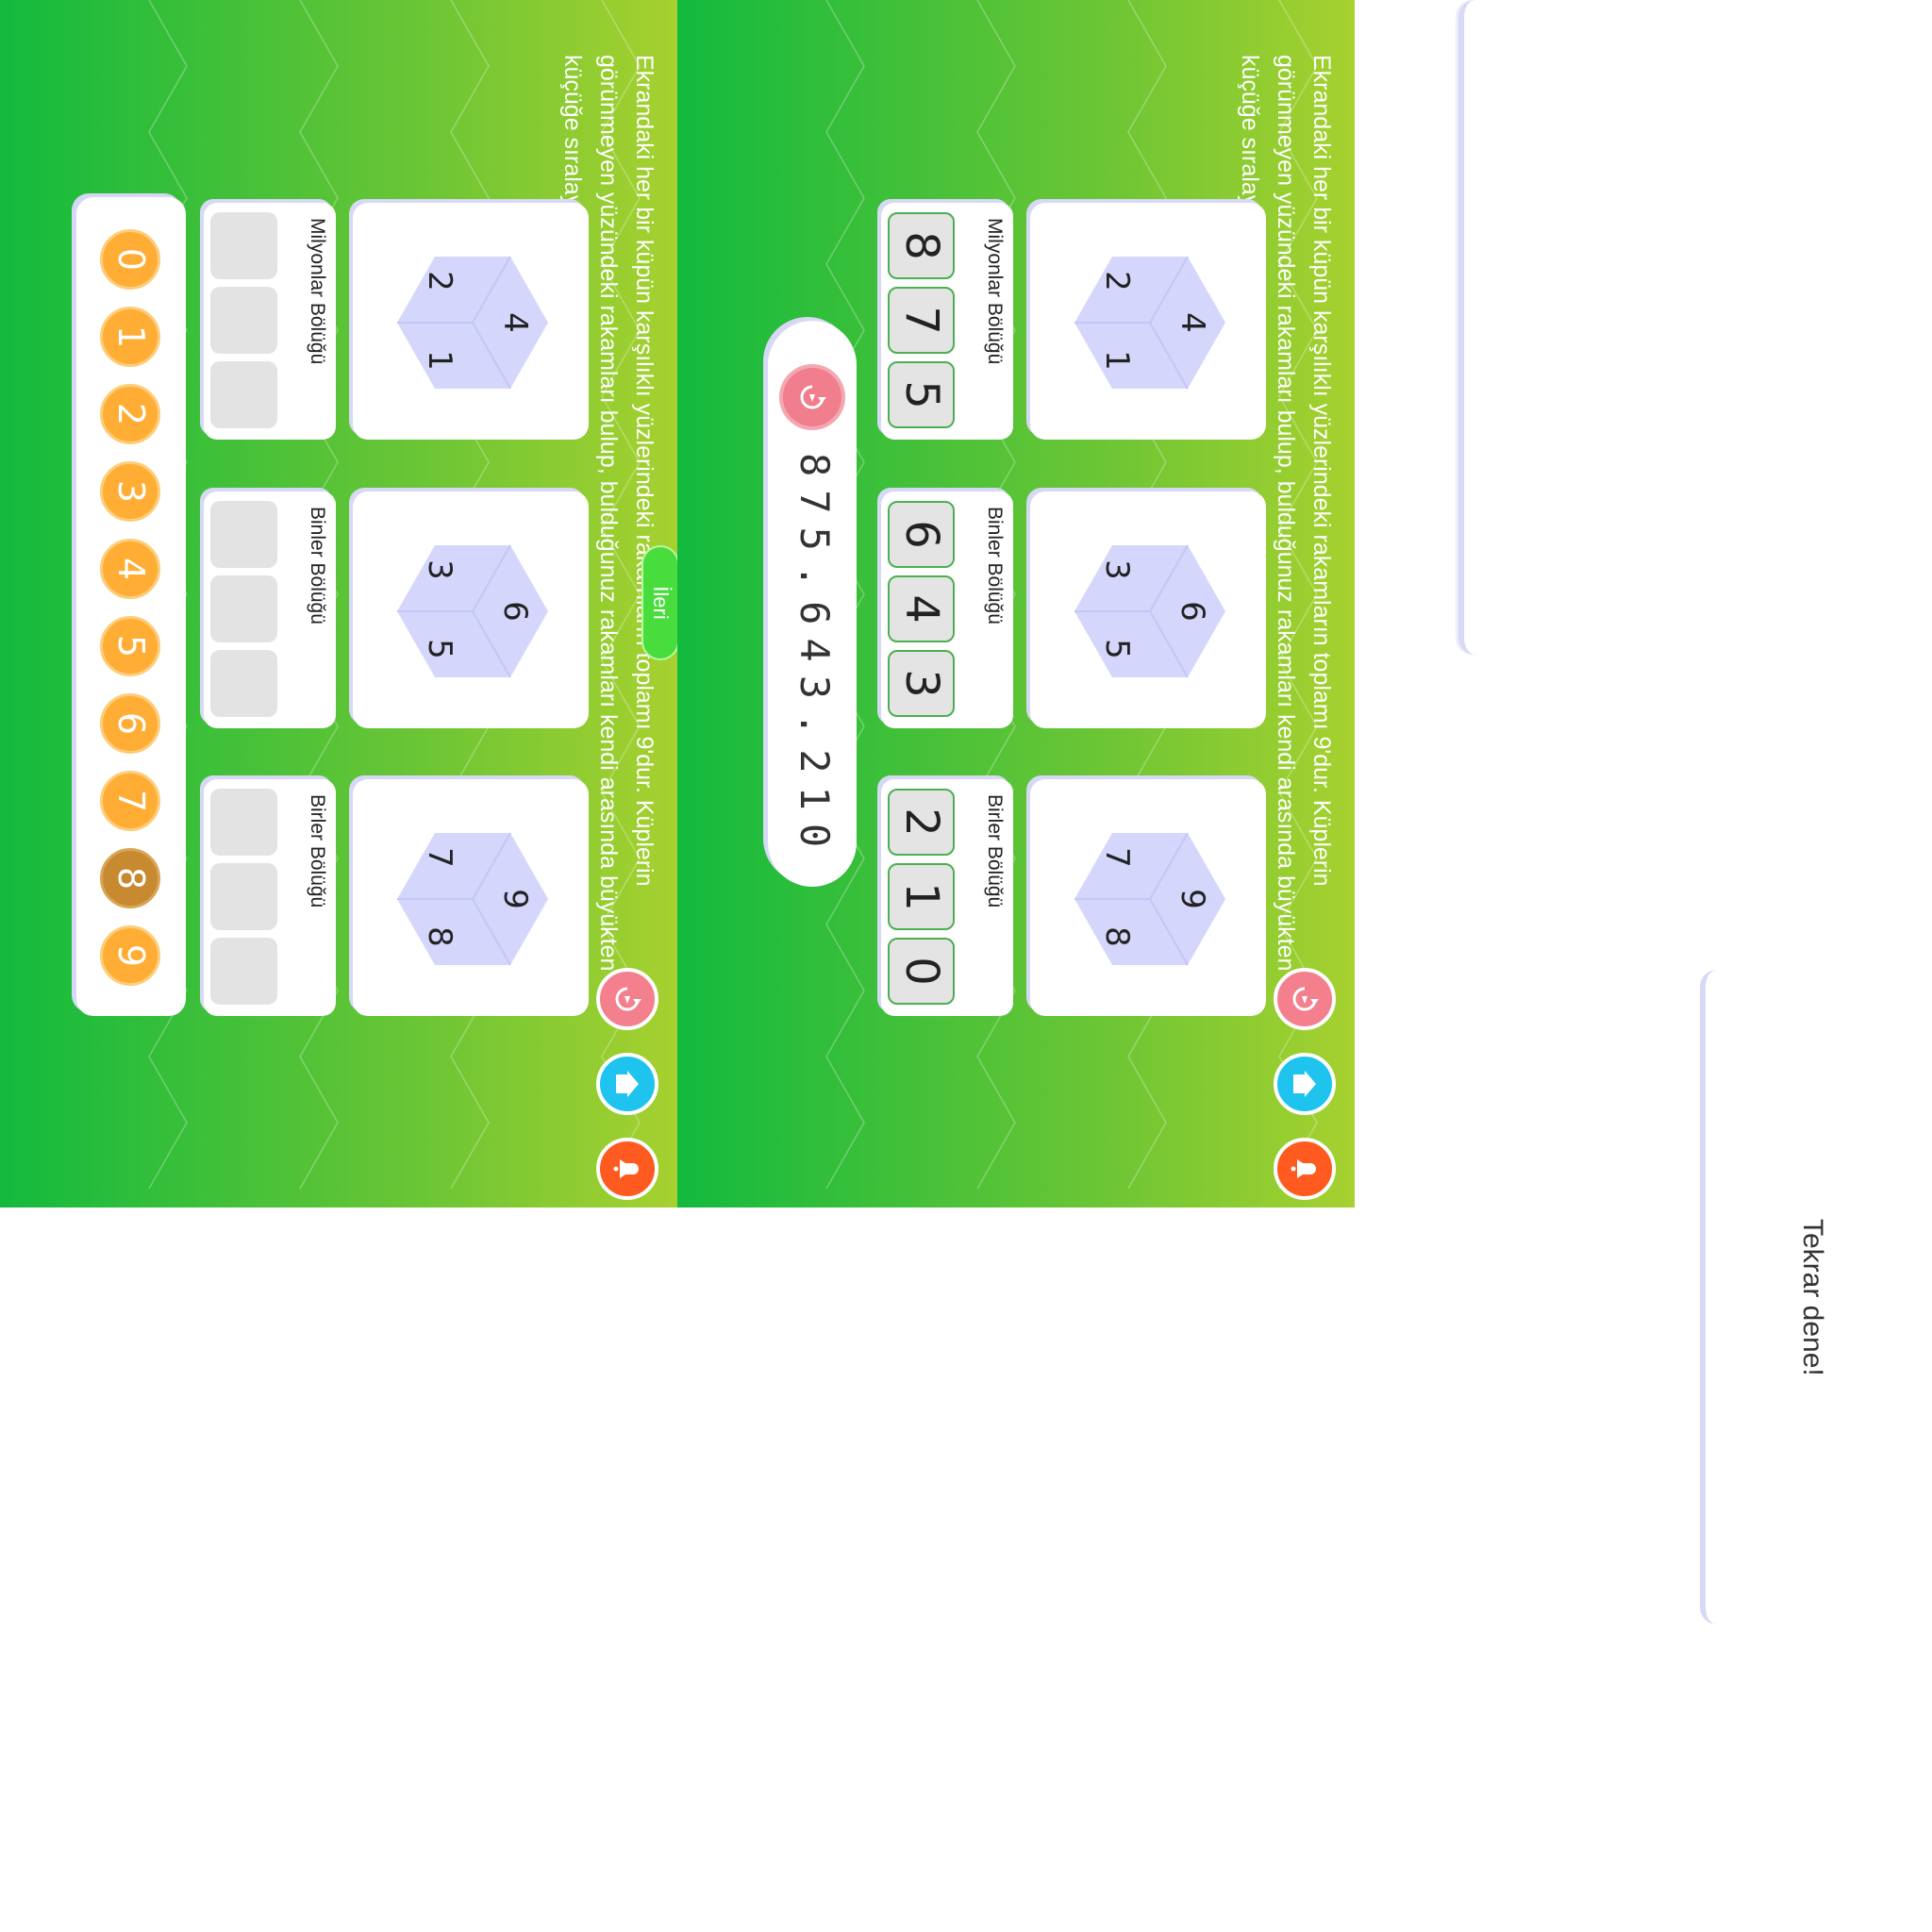 The height and width of the screenshot is (1932, 1932). I want to click on answer-slot: 4, so click(921, 609).